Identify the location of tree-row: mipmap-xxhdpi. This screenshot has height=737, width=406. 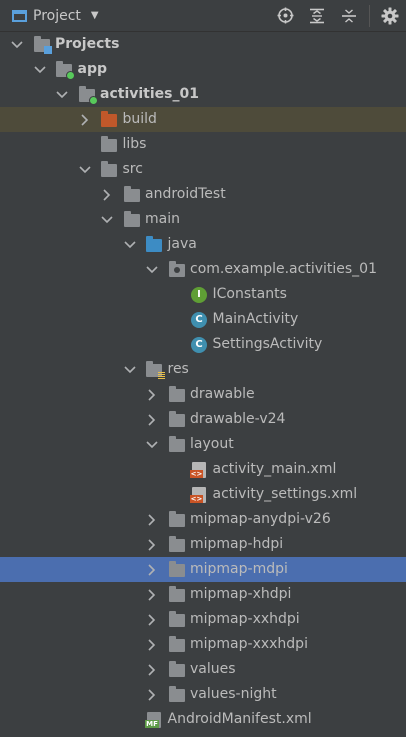
(203, 619).